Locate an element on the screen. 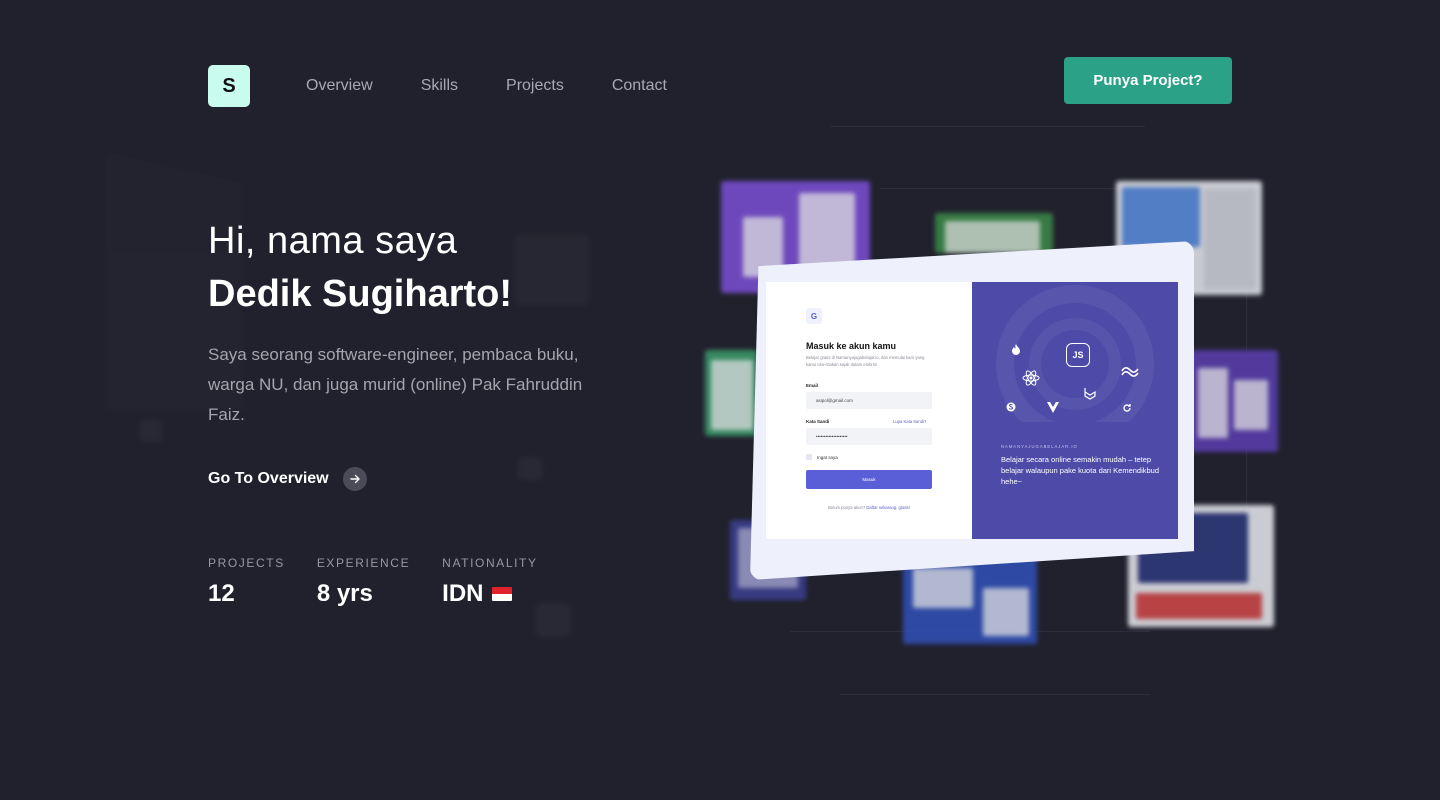 This screenshot has height=800, width=1440. react-icon is located at coordinates (1031, 378).